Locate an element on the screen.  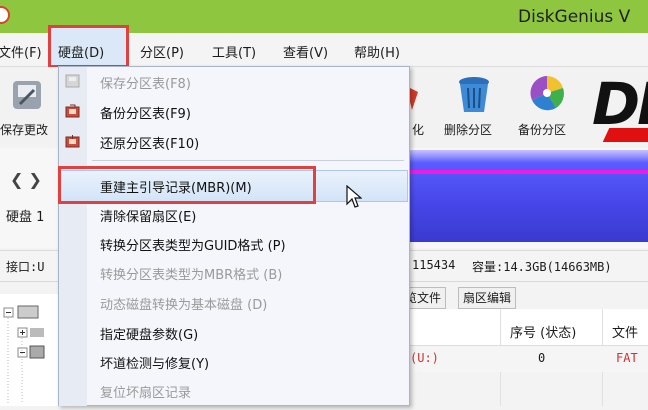
delete-partition-label: 删除分区 is located at coordinates (468, 129).